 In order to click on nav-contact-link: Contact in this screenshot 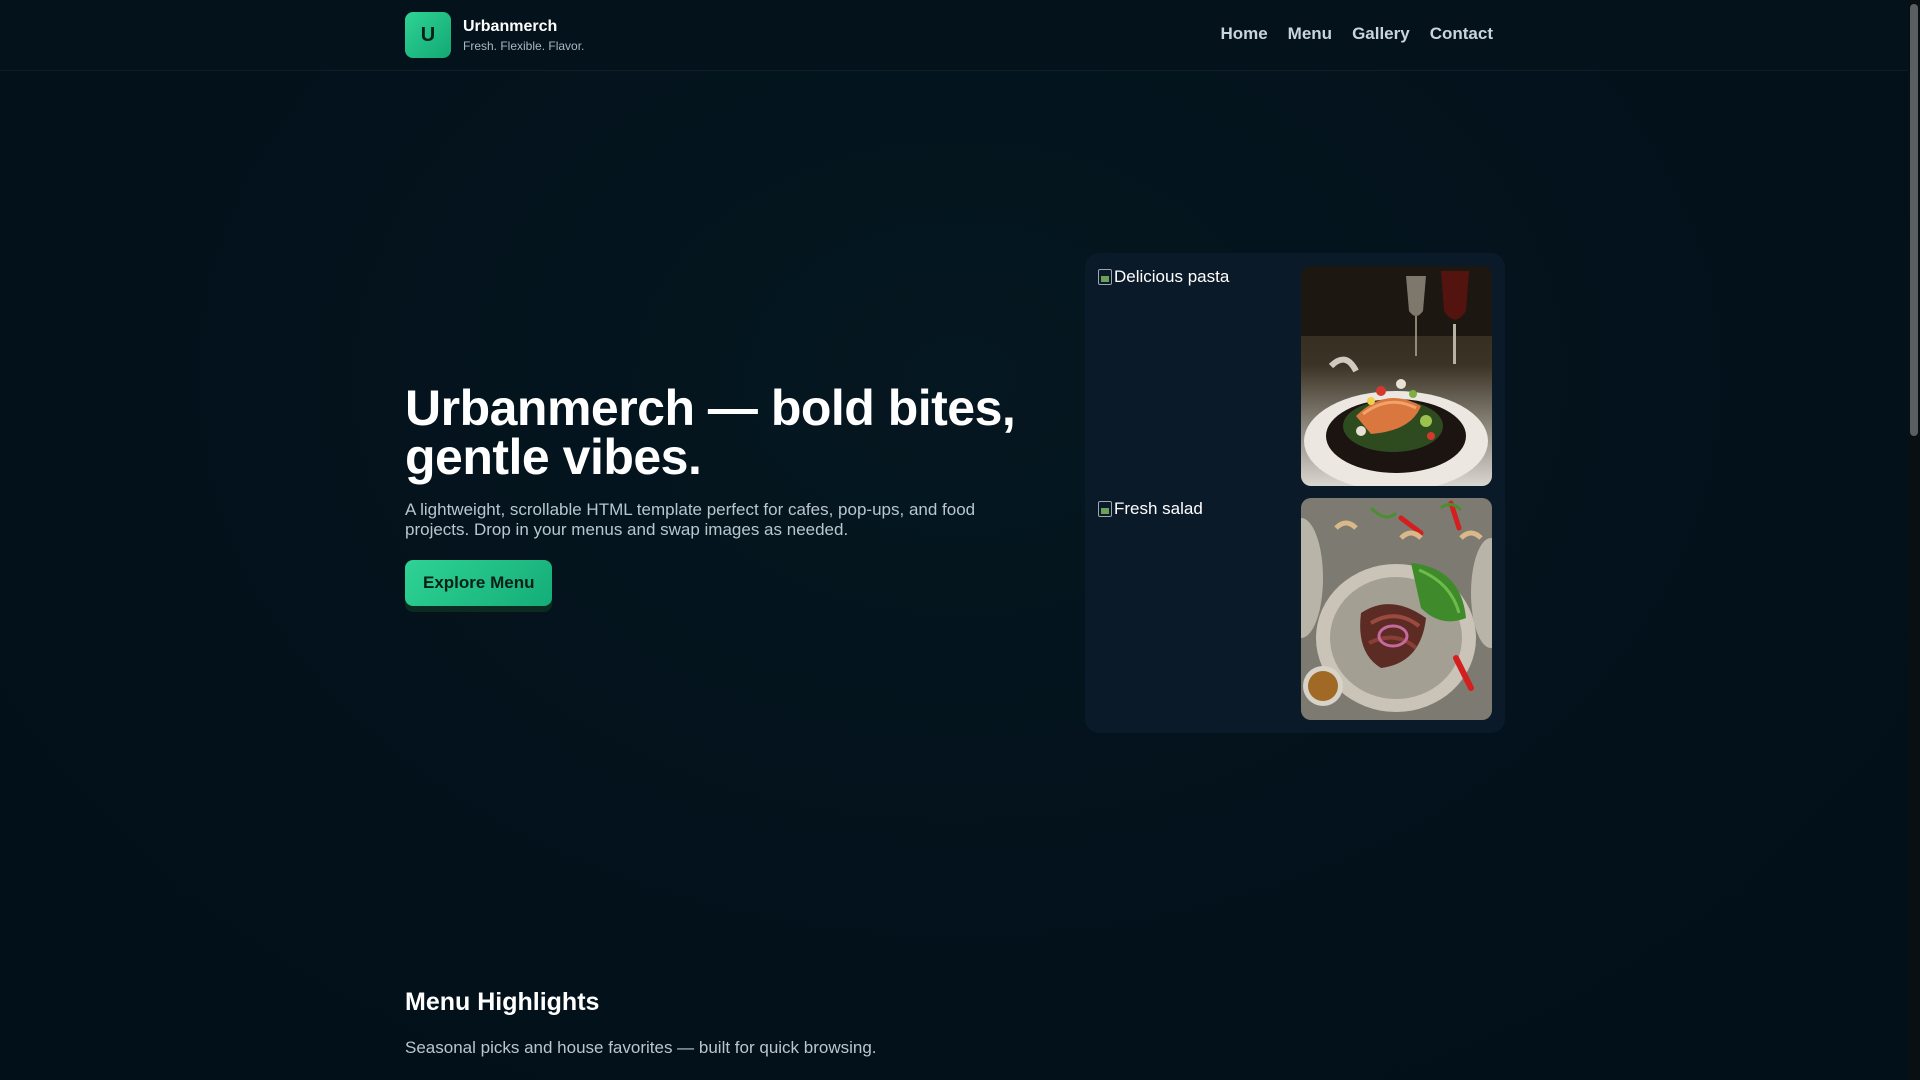, I will do `click(1461, 34)`.